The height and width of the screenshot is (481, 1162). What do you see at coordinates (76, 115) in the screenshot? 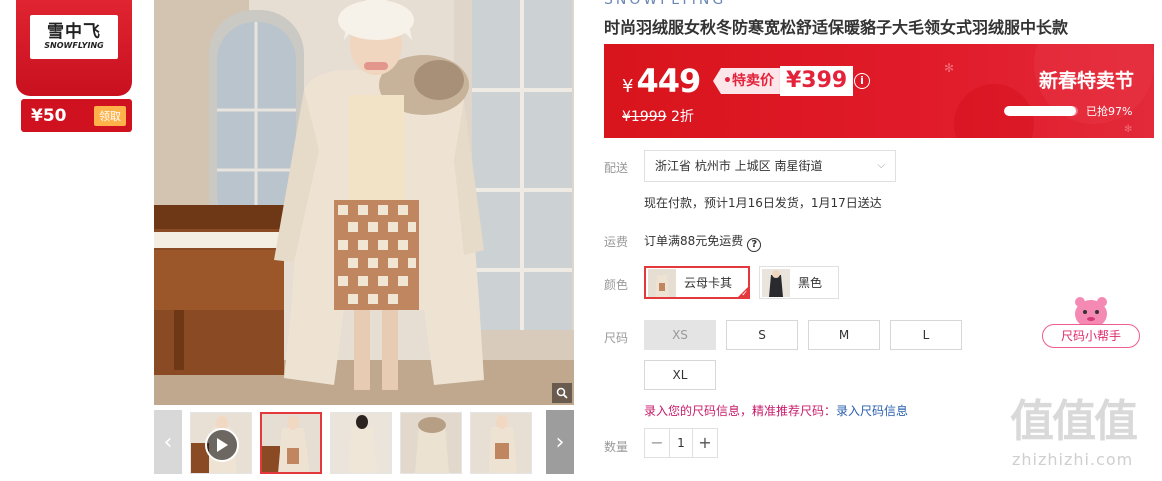
I see `store-coupon: ¥50 领取` at bounding box center [76, 115].